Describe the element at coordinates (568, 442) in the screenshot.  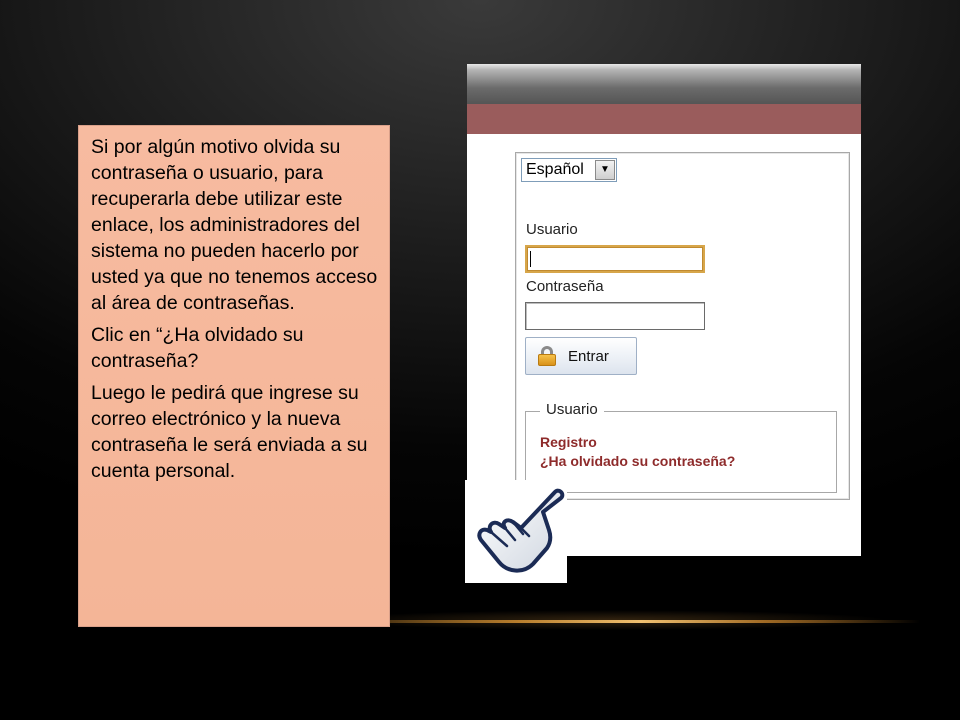
I see `register-link: Registro` at that location.